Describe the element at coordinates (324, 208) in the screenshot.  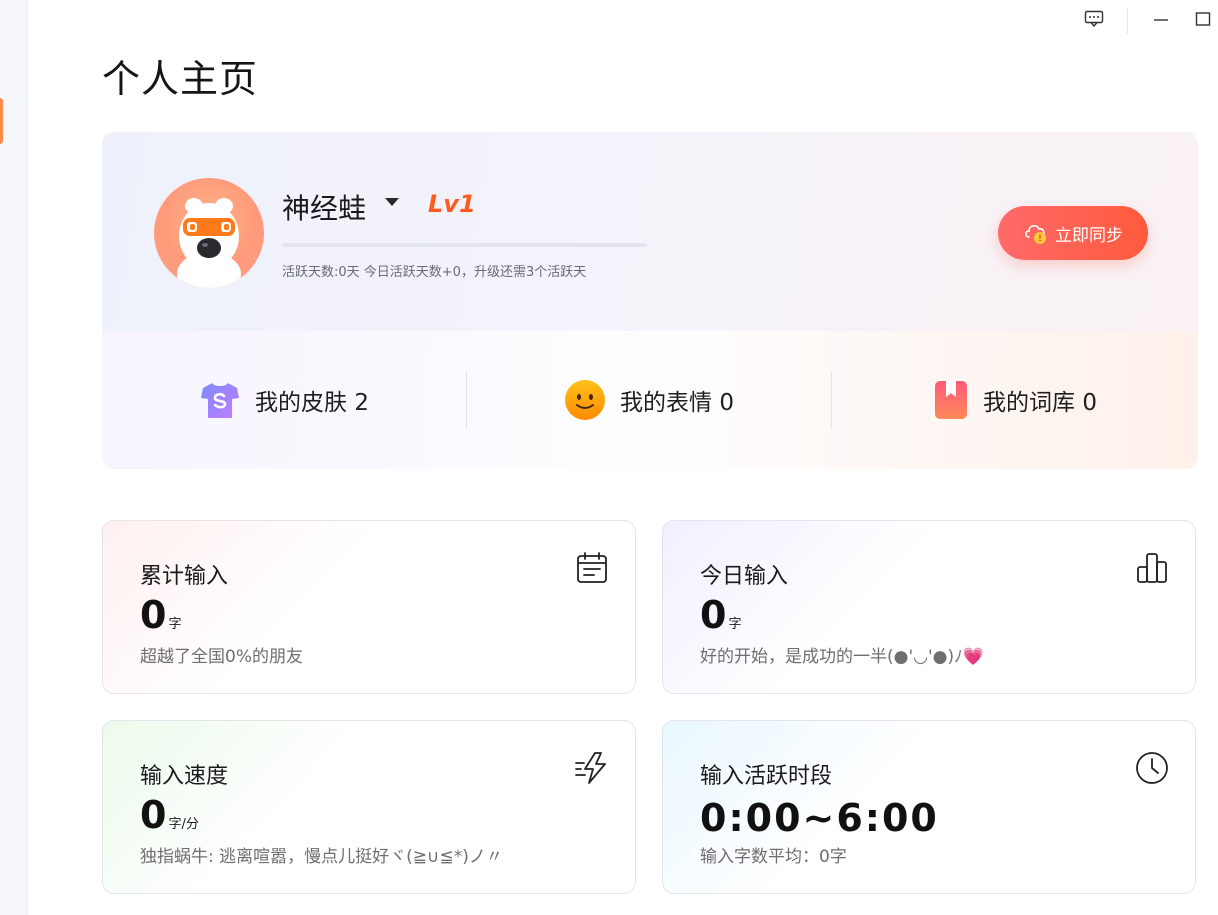
I see `username: 神经蛙` at that location.